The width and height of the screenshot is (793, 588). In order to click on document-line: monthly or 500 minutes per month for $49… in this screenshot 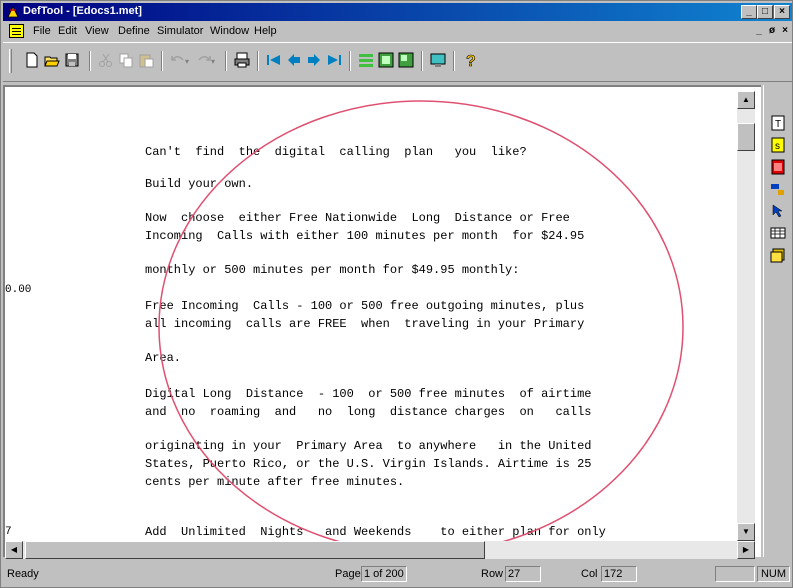, I will do `click(332, 270)`.